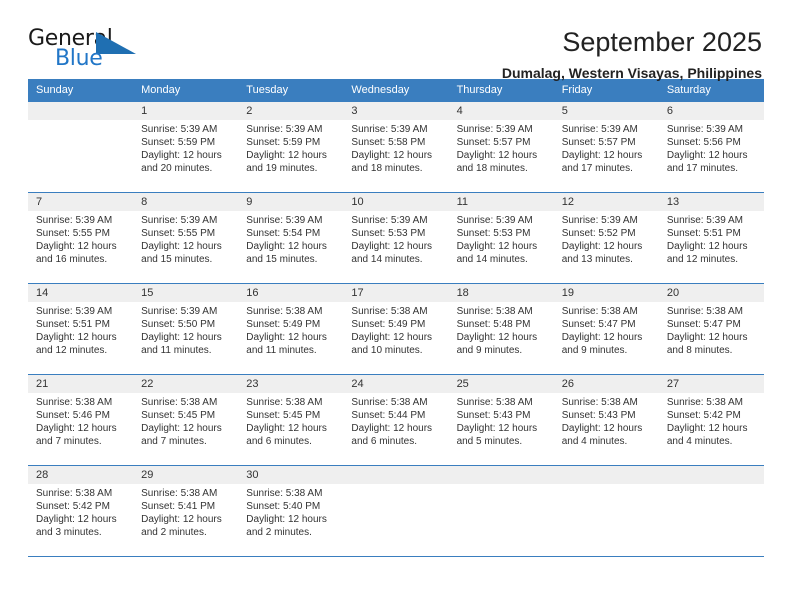  I want to click on day-number: 27, so click(711, 384).